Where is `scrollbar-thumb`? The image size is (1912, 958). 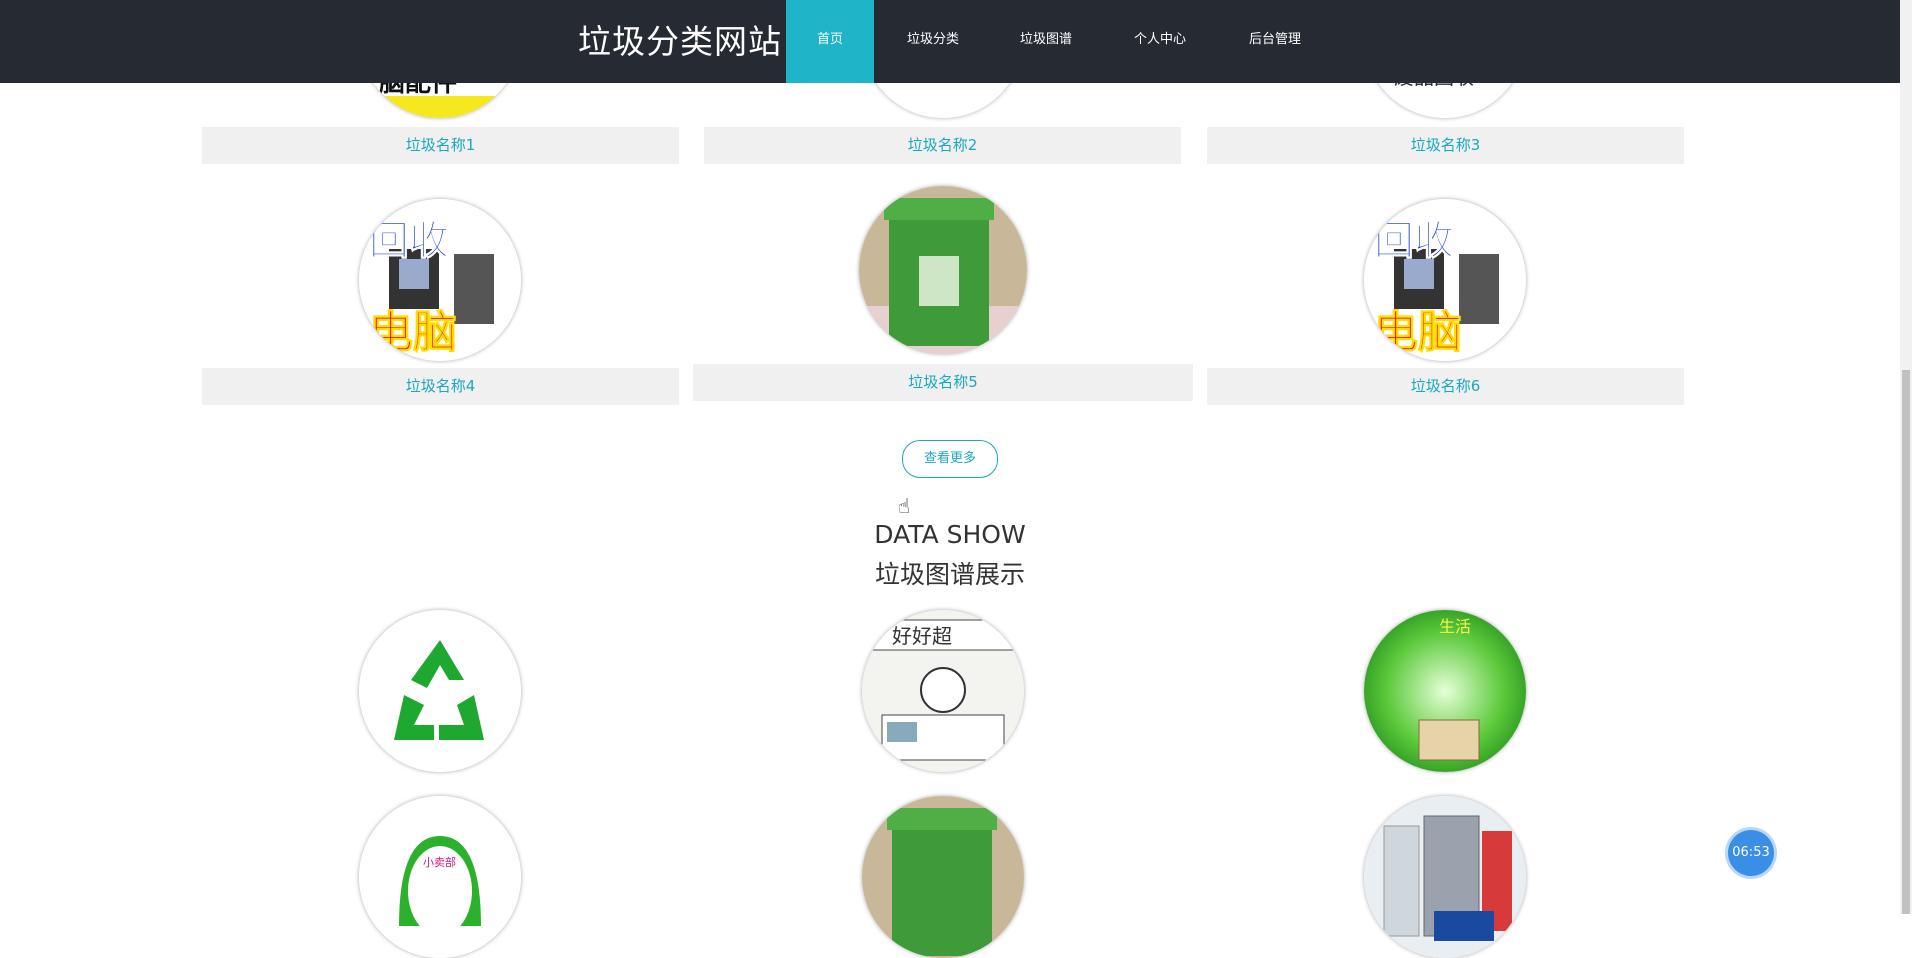
scrollbar-thumb is located at coordinates (1906, 642).